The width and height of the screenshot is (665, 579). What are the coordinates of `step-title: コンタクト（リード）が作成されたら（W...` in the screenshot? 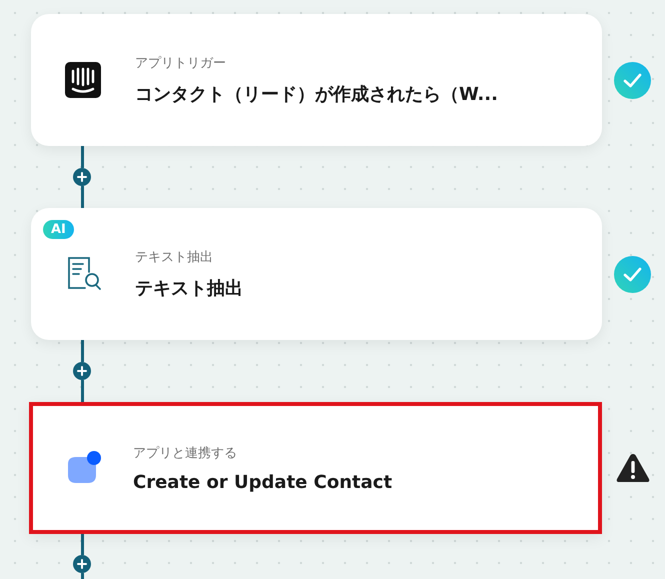 It's located at (316, 94).